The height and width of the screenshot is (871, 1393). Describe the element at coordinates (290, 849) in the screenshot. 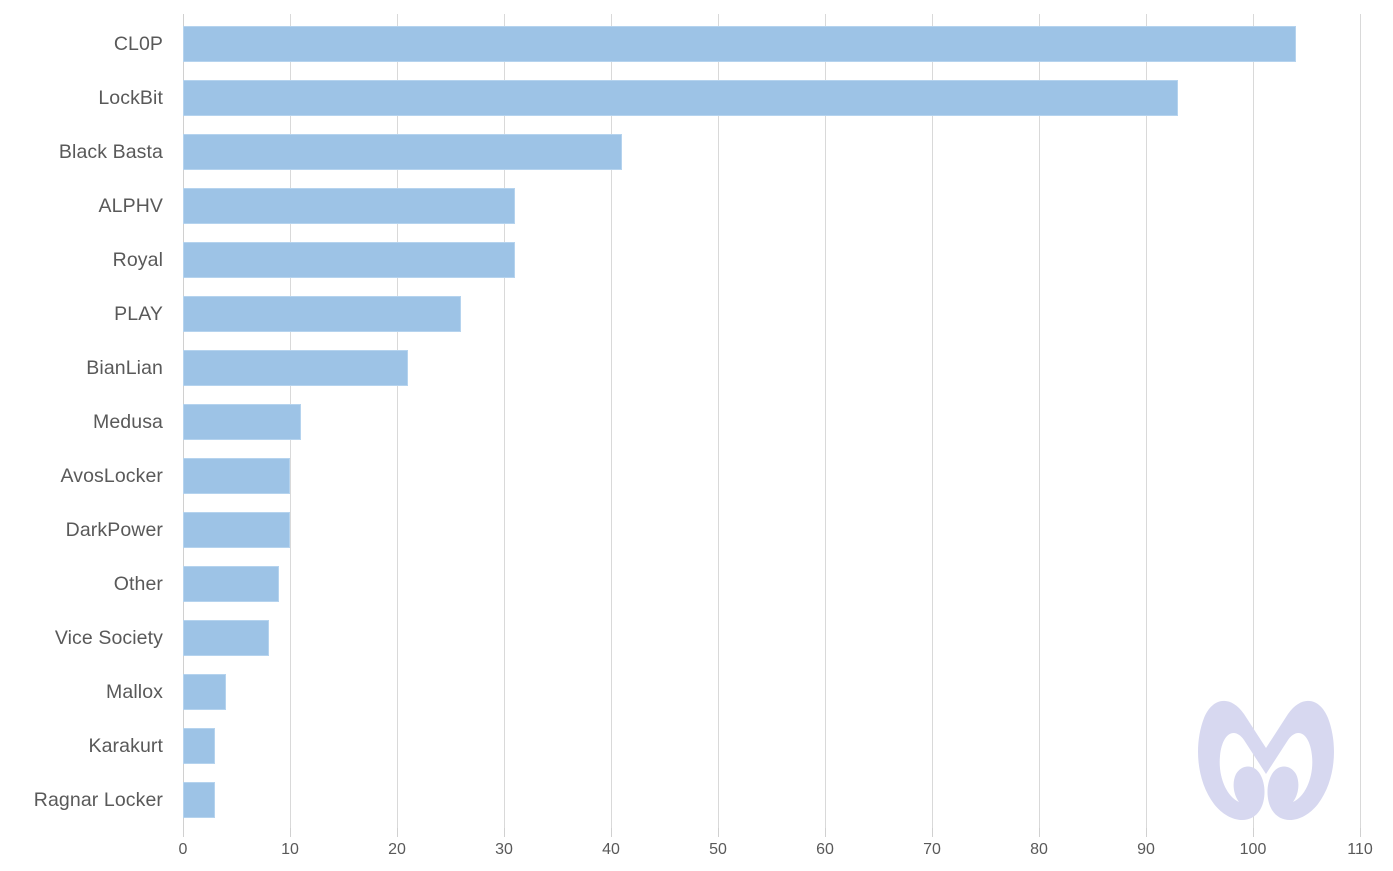

I see `x-tick-label-10: 10` at that location.